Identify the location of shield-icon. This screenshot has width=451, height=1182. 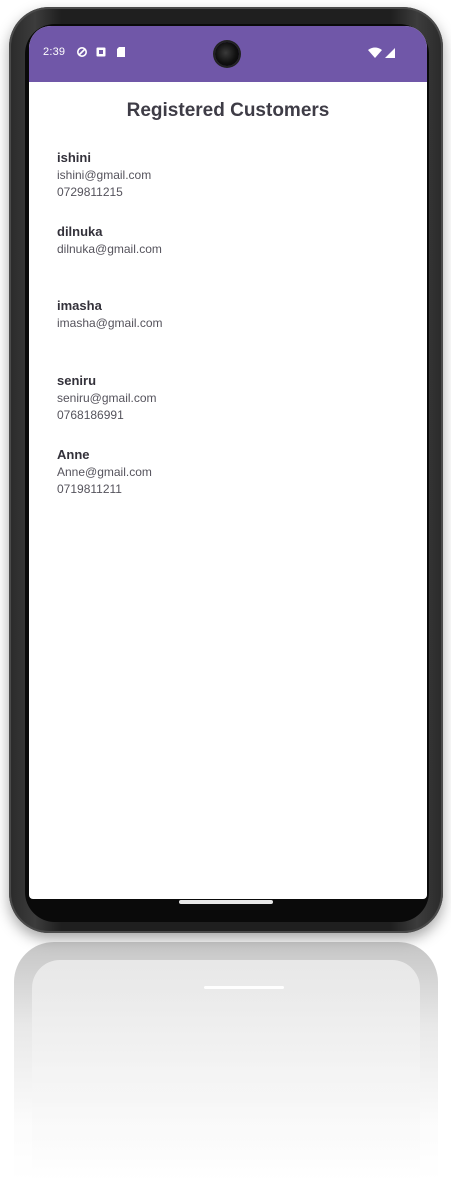
(82, 51).